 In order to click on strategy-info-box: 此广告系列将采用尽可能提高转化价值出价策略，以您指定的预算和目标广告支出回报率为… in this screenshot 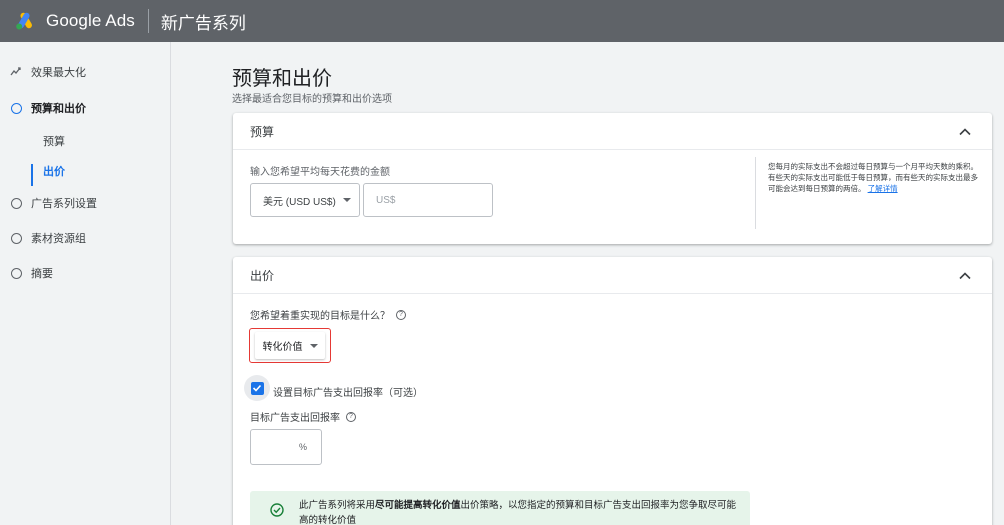, I will do `click(500, 508)`.